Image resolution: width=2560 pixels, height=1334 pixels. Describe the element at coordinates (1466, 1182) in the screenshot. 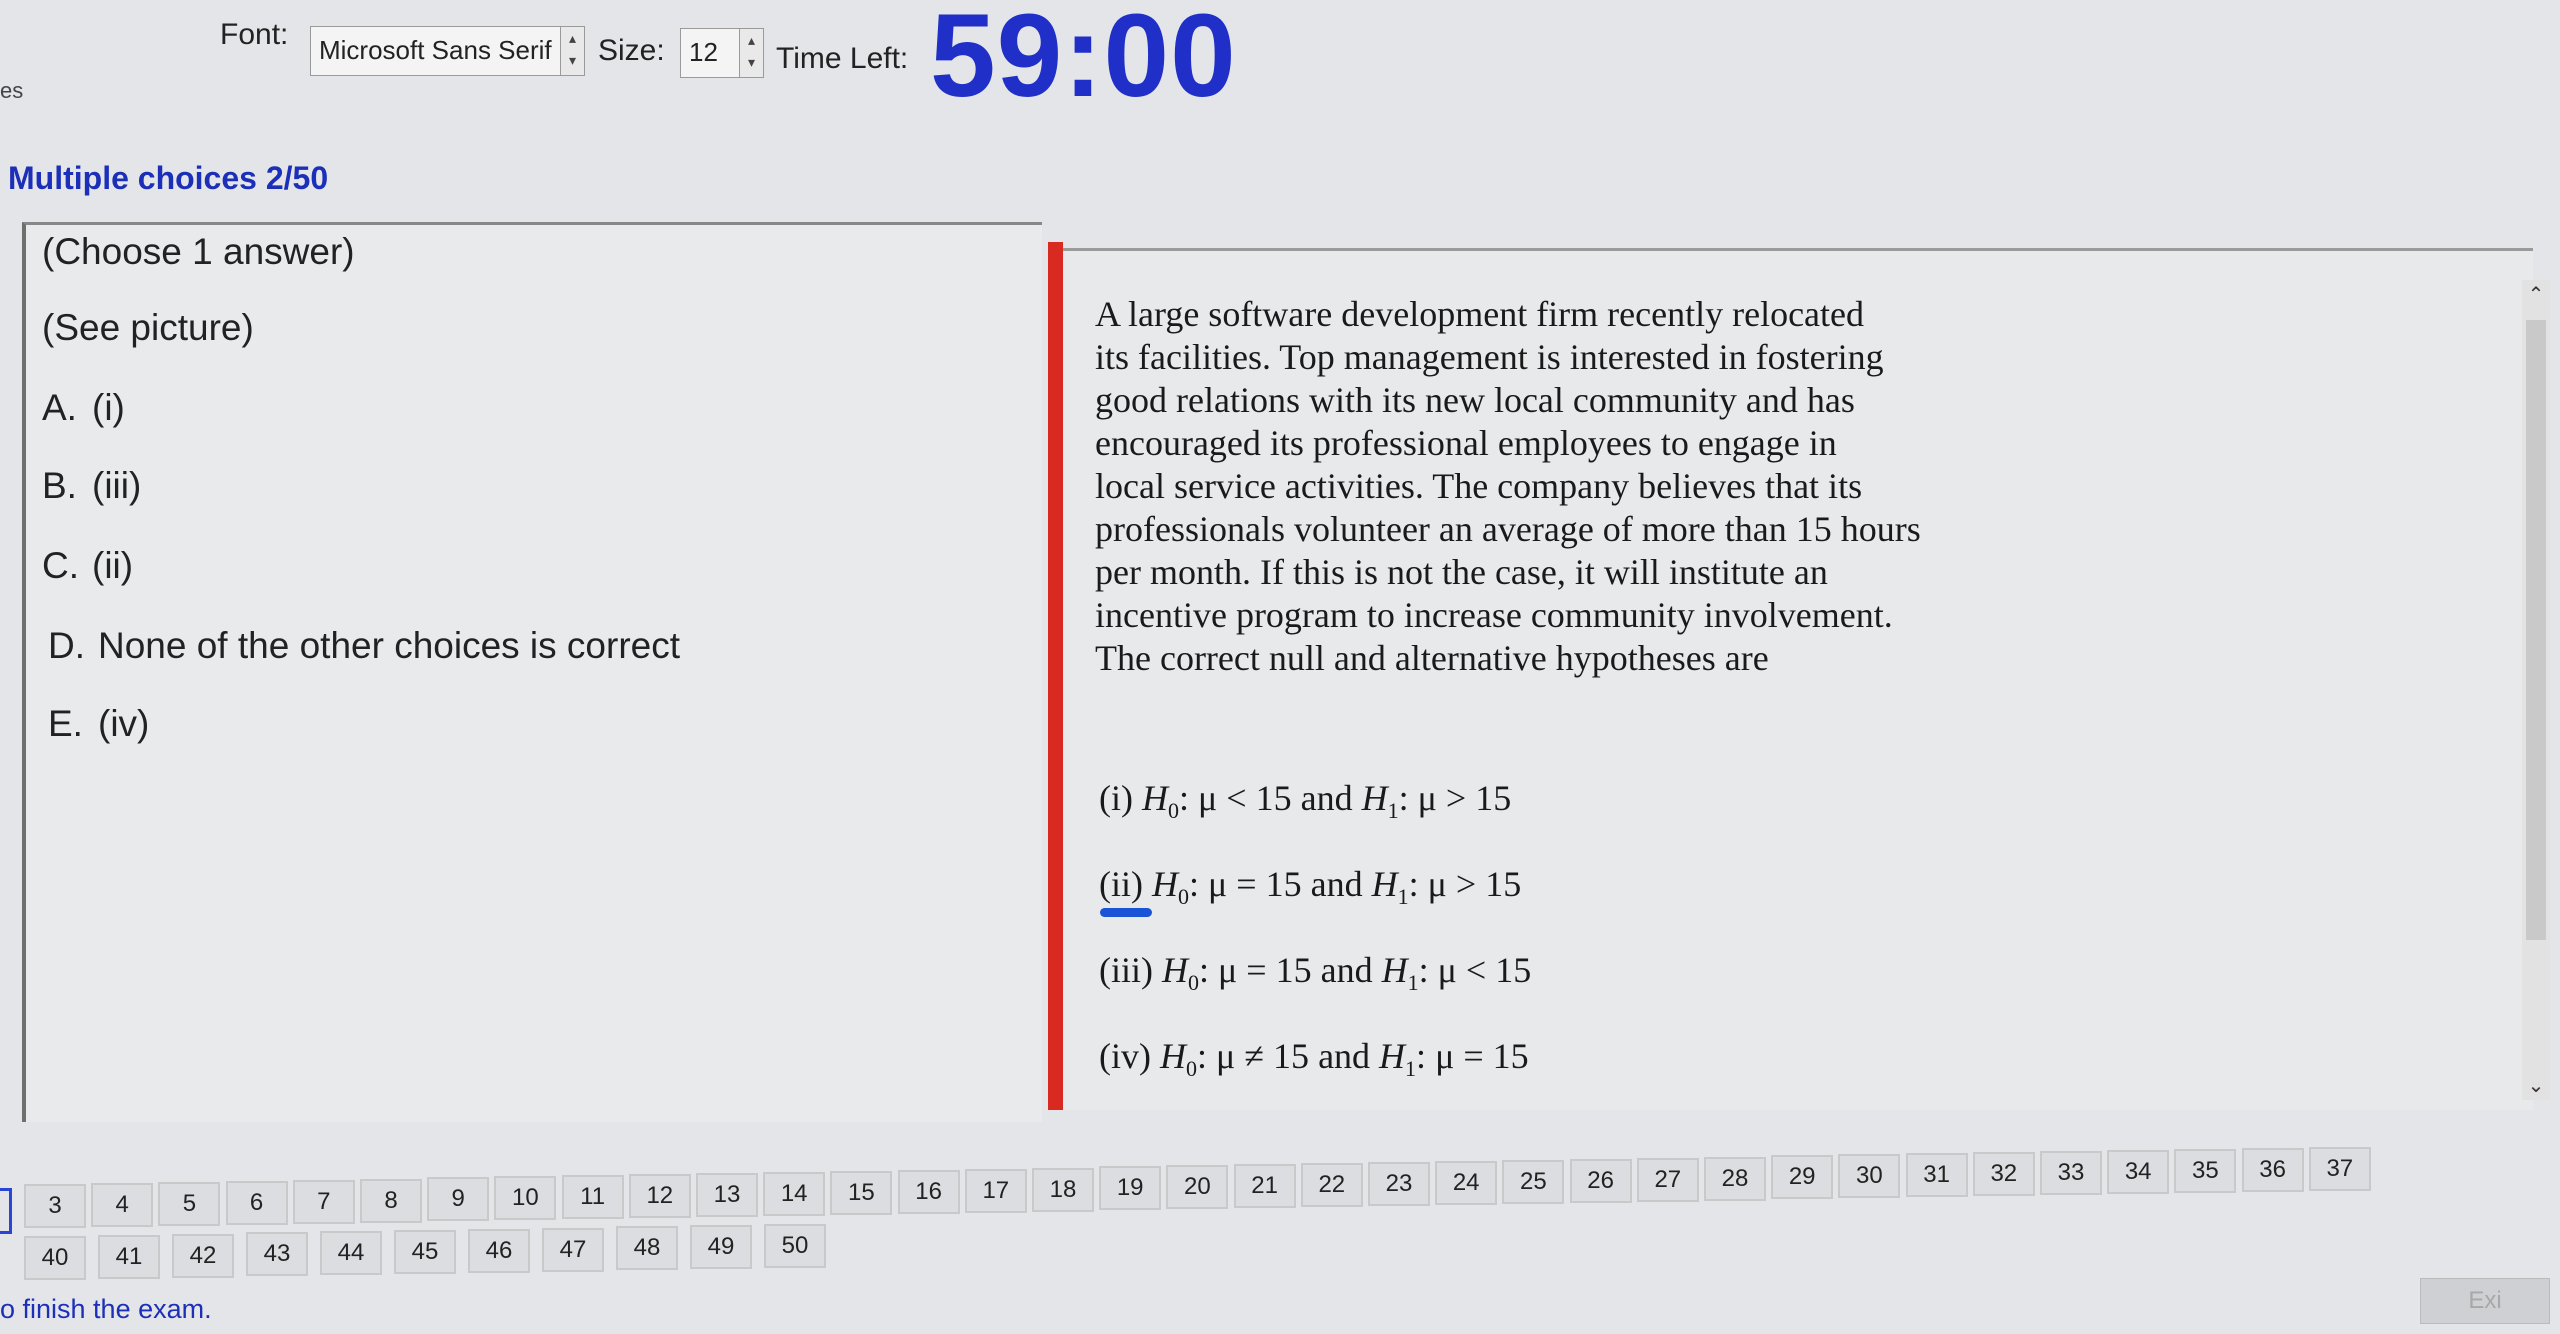

I see `question-nav-button-24: 24` at that location.